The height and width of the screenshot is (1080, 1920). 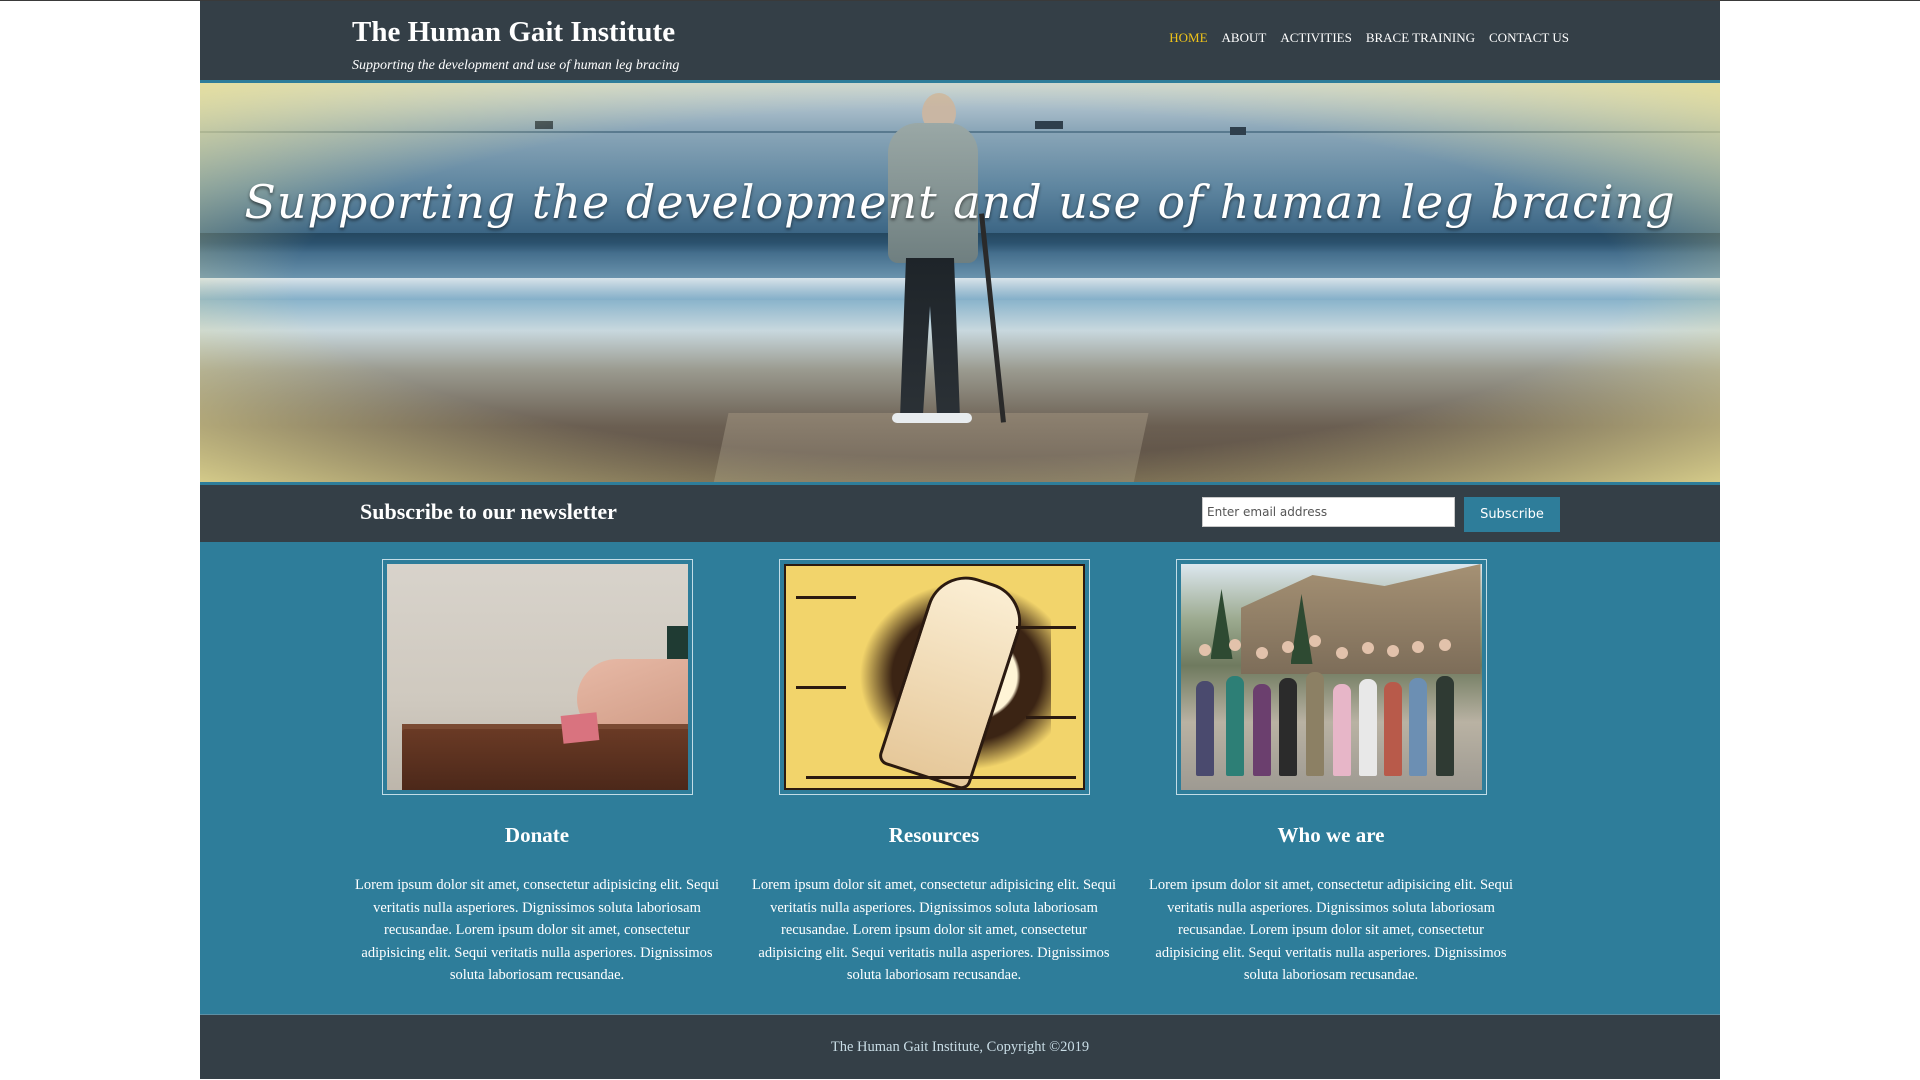 I want to click on newsletter-heading: Subscribe to our newsletter, so click(x=488, y=511).